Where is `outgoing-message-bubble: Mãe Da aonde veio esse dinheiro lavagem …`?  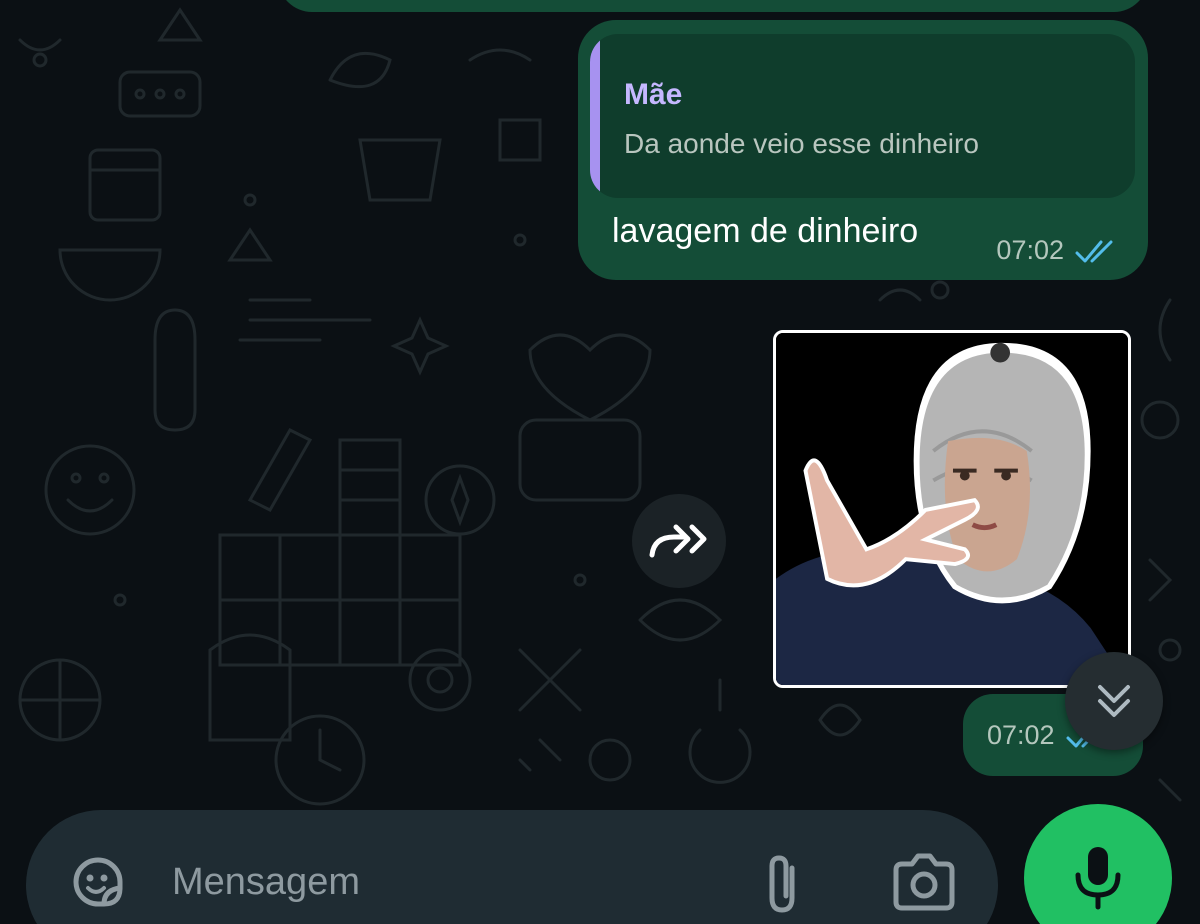 outgoing-message-bubble: Mãe Da aonde veio esse dinheiro lavagem … is located at coordinates (863, 150).